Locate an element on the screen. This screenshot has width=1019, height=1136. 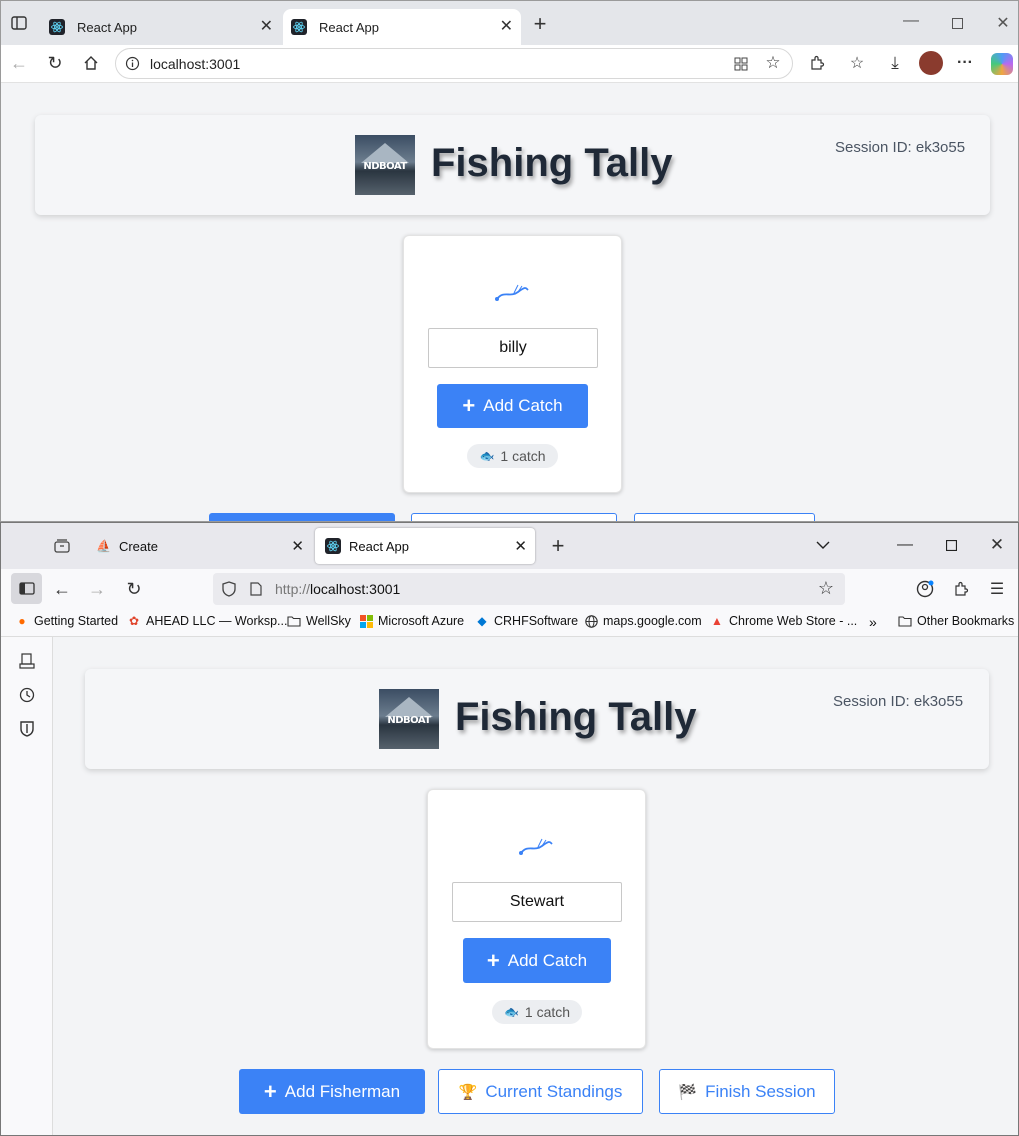
refresh-icon: ↻ is located at coordinates (55, 63).